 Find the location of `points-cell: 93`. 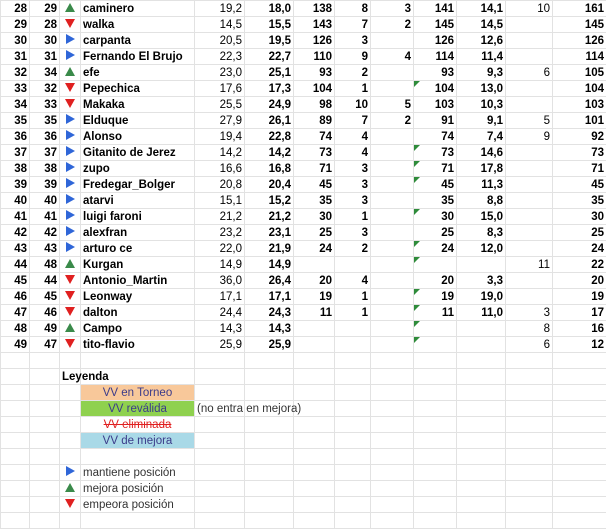

points-cell: 93 is located at coordinates (314, 73).